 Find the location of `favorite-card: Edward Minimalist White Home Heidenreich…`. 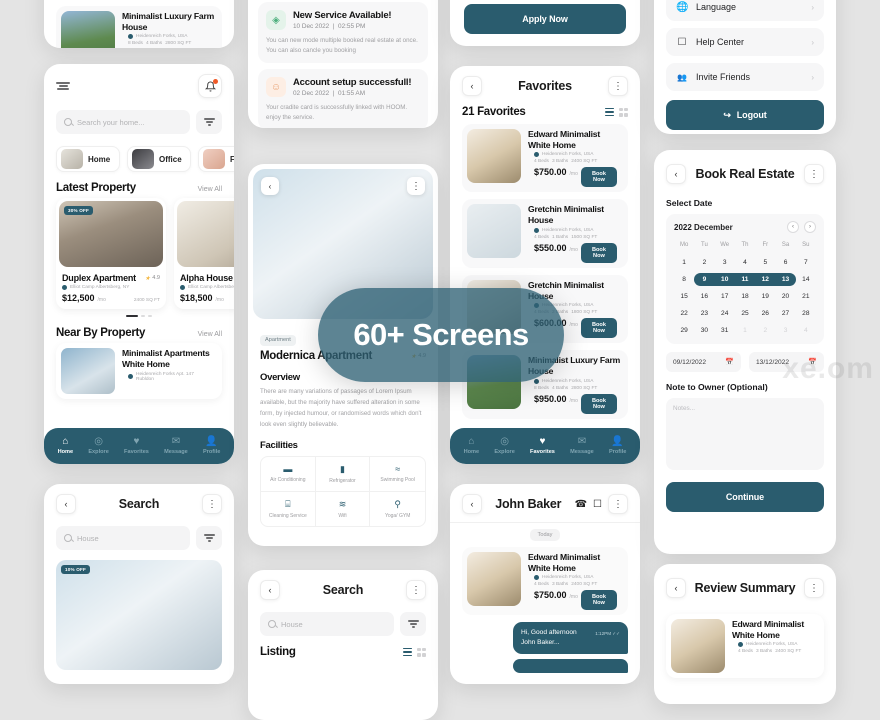

favorite-card: Edward Minimalist White Home Heidenreich… is located at coordinates (545, 158).